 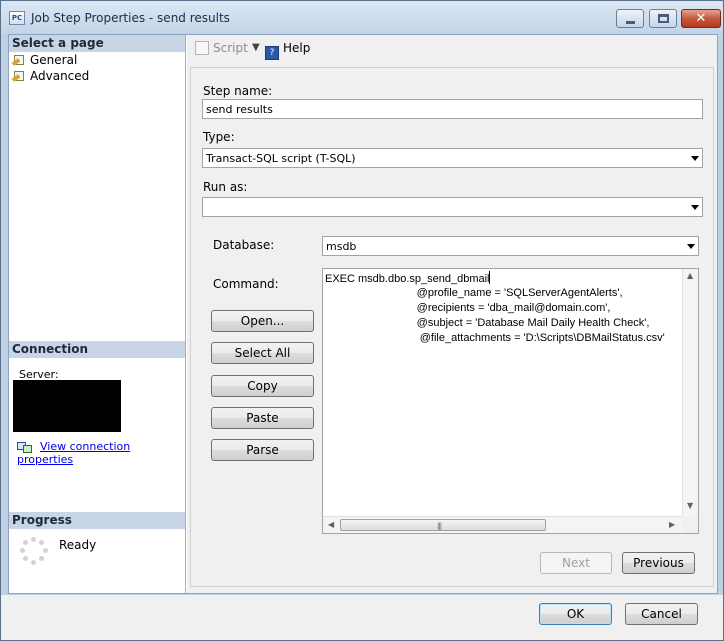 What do you see at coordinates (331, 524) in the screenshot?
I see `scroll-left-icon: ◀` at bounding box center [331, 524].